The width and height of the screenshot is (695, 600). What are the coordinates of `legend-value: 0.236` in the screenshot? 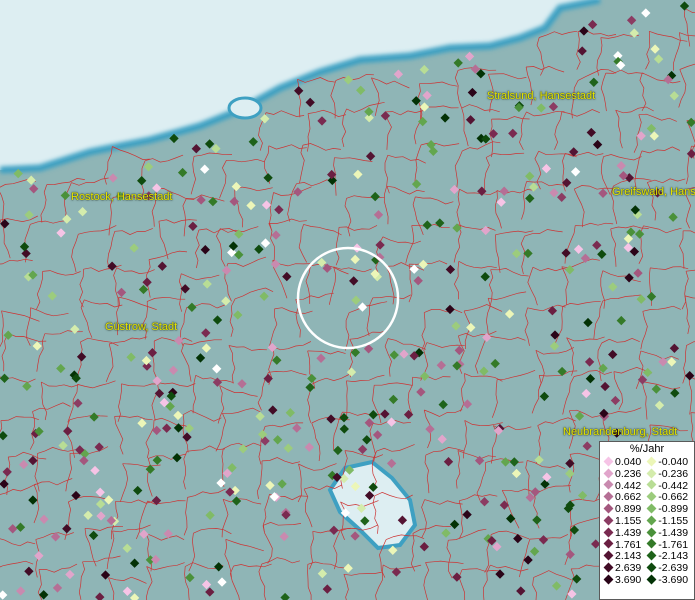 It's located at (628, 473).